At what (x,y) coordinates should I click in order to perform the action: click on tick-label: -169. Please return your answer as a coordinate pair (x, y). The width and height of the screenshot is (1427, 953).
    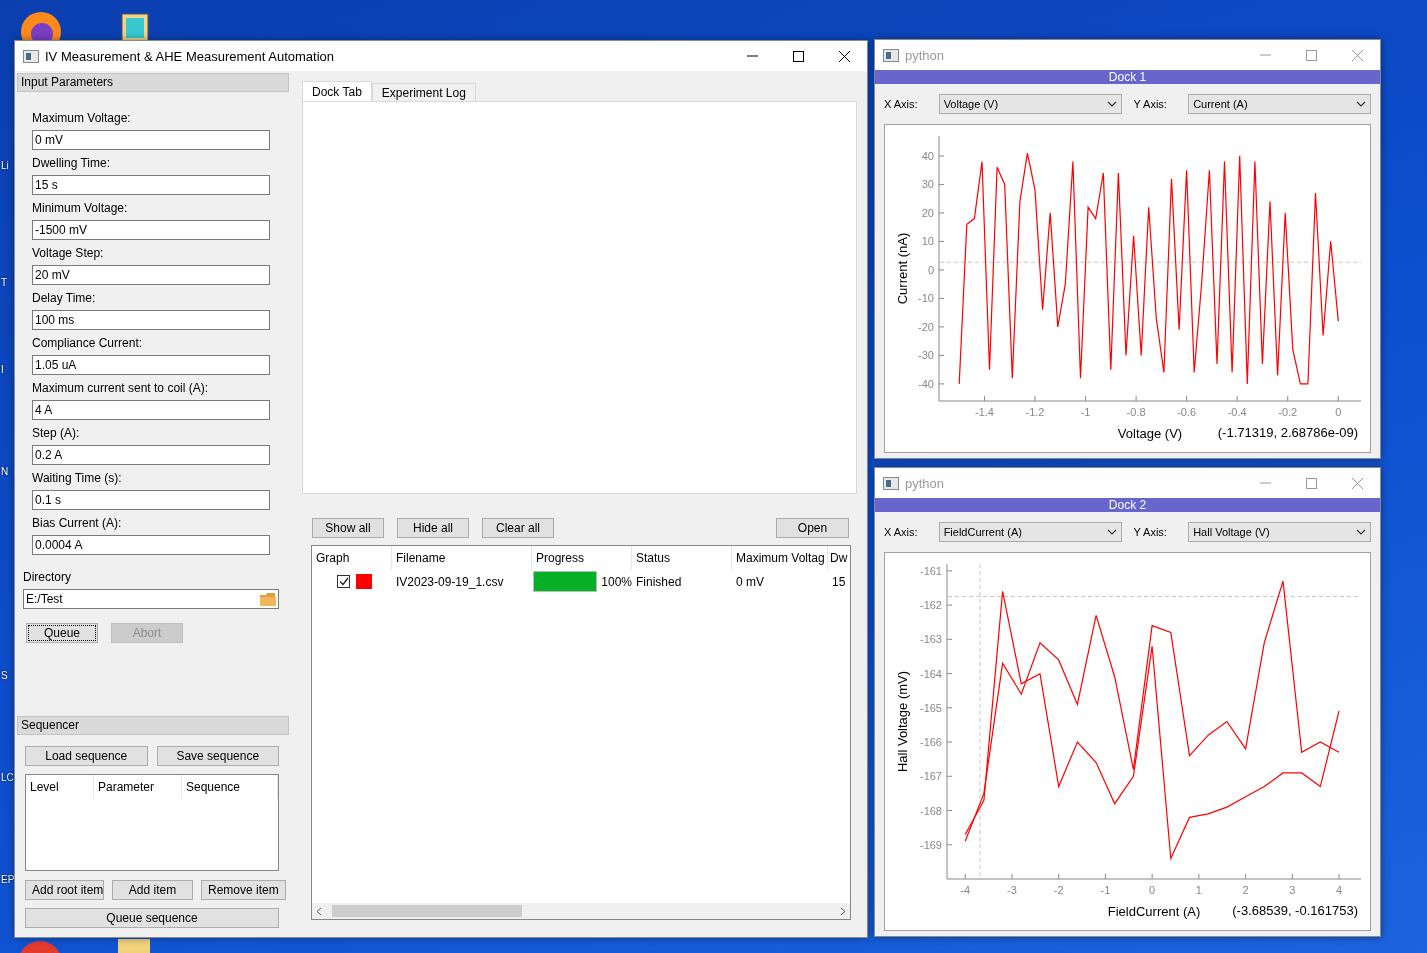
    Looking at the image, I should click on (930, 844).